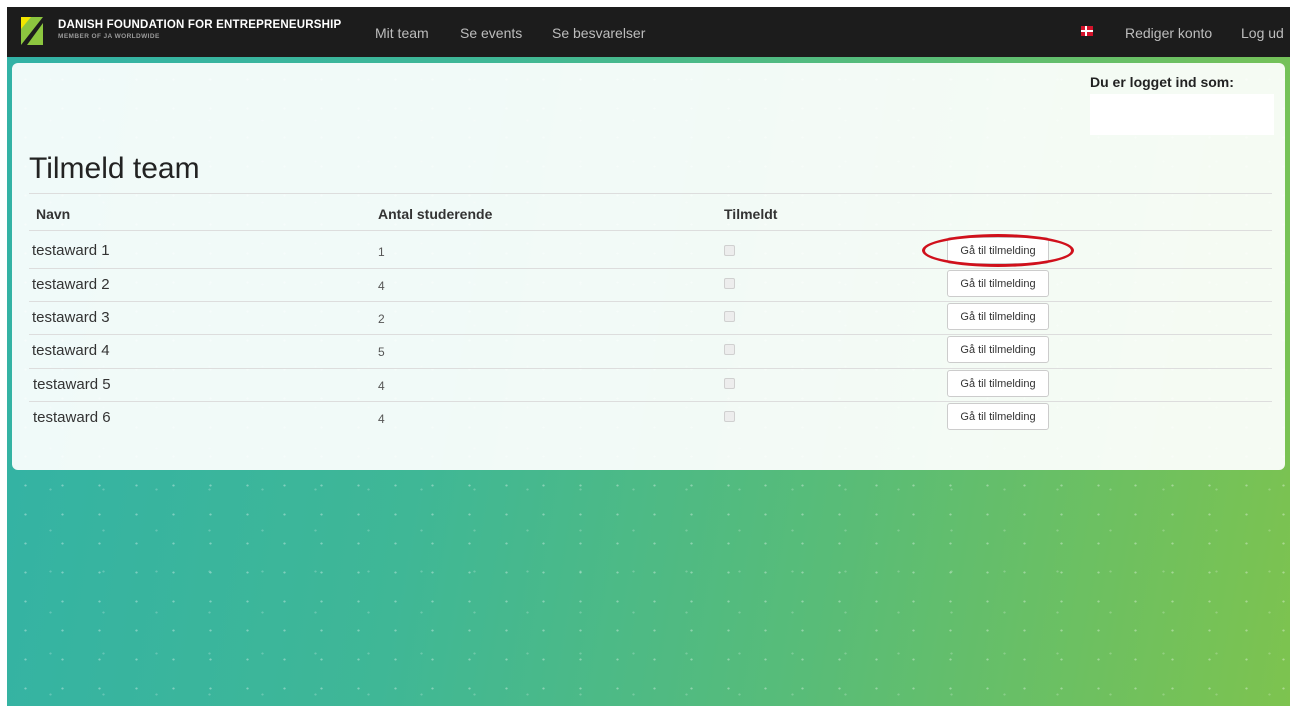 The height and width of the screenshot is (706, 1293). Describe the element at coordinates (381, 252) in the screenshot. I see `student-count: 1` at that location.